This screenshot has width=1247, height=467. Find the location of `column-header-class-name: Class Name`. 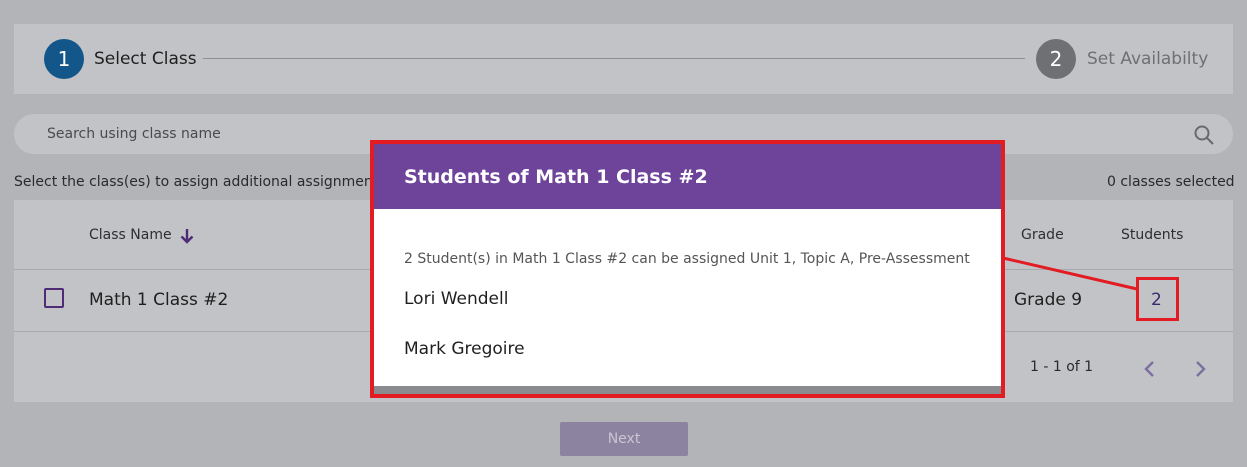

column-header-class-name: Class Name is located at coordinates (130, 235).